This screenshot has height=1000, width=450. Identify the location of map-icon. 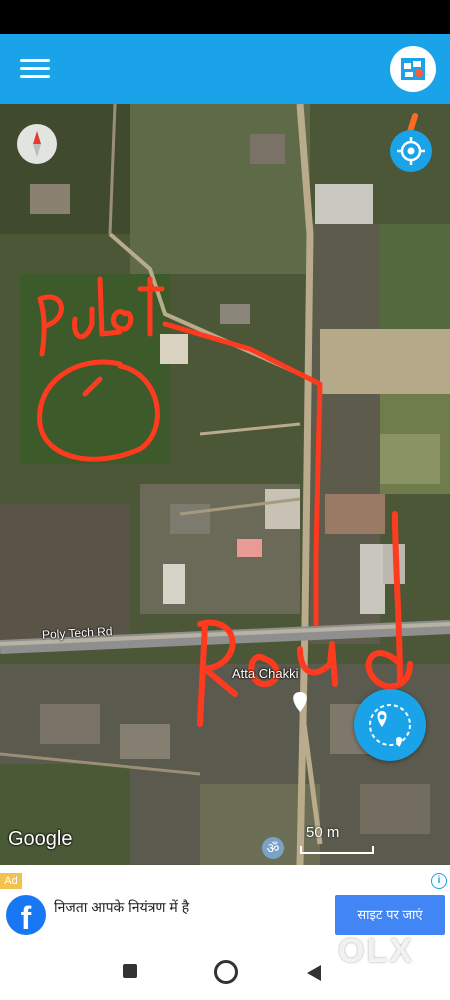
(413, 69).